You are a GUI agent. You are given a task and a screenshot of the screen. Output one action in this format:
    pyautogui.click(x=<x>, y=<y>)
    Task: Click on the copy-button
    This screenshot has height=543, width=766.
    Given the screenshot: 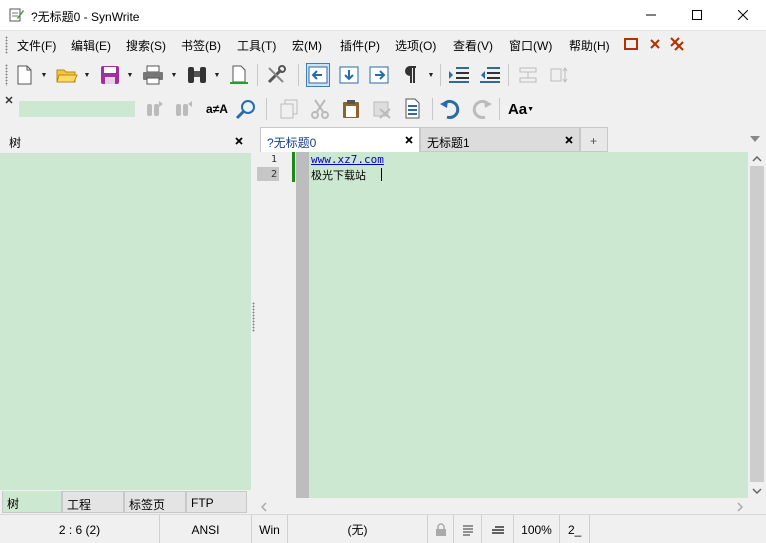 What is the action you would take?
    pyautogui.click(x=289, y=109)
    